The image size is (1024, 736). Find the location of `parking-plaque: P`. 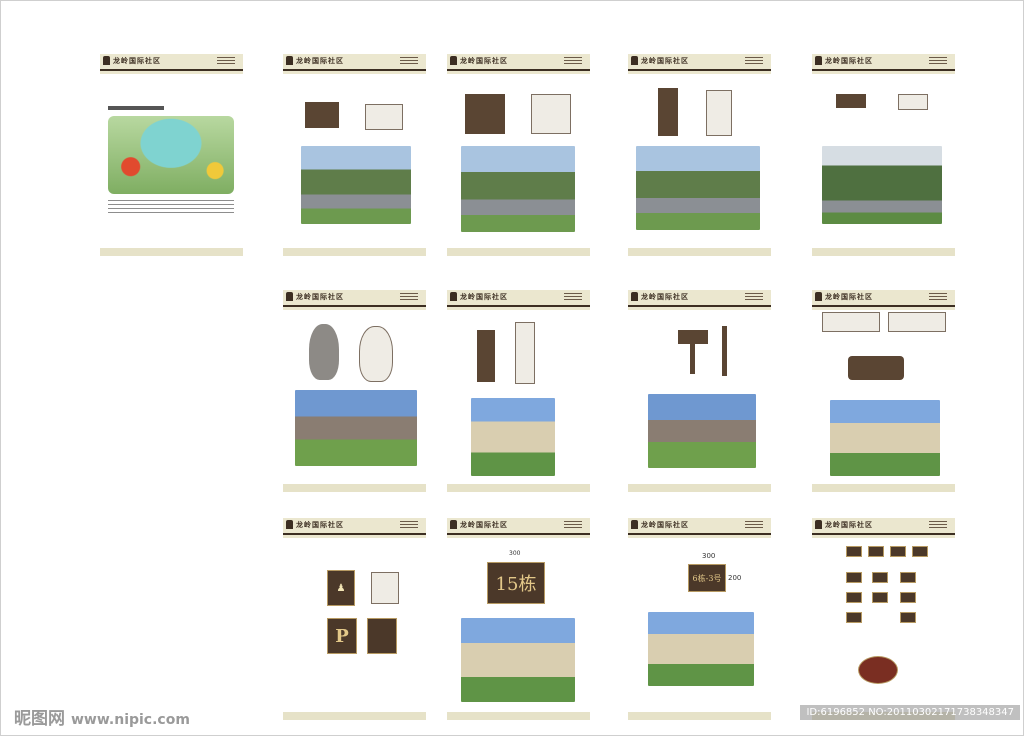

parking-plaque: P is located at coordinates (342, 636).